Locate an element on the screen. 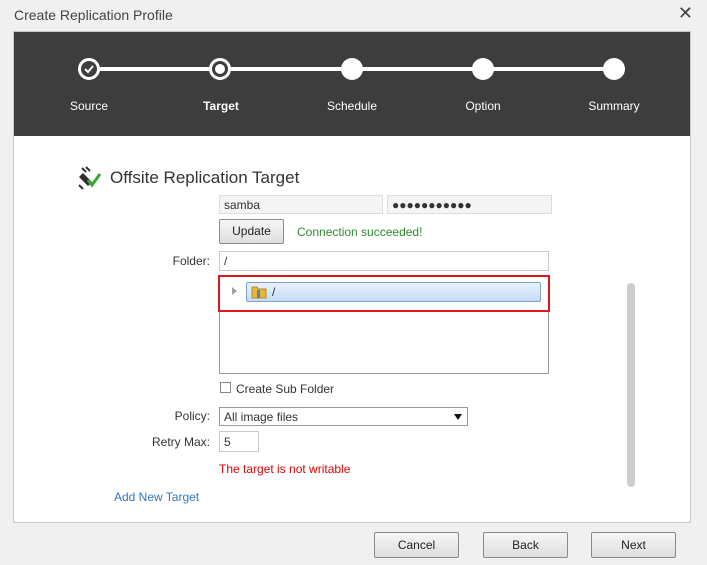 The height and width of the screenshot is (565, 707). connection-status: Connection succeeded! is located at coordinates (360, 232).